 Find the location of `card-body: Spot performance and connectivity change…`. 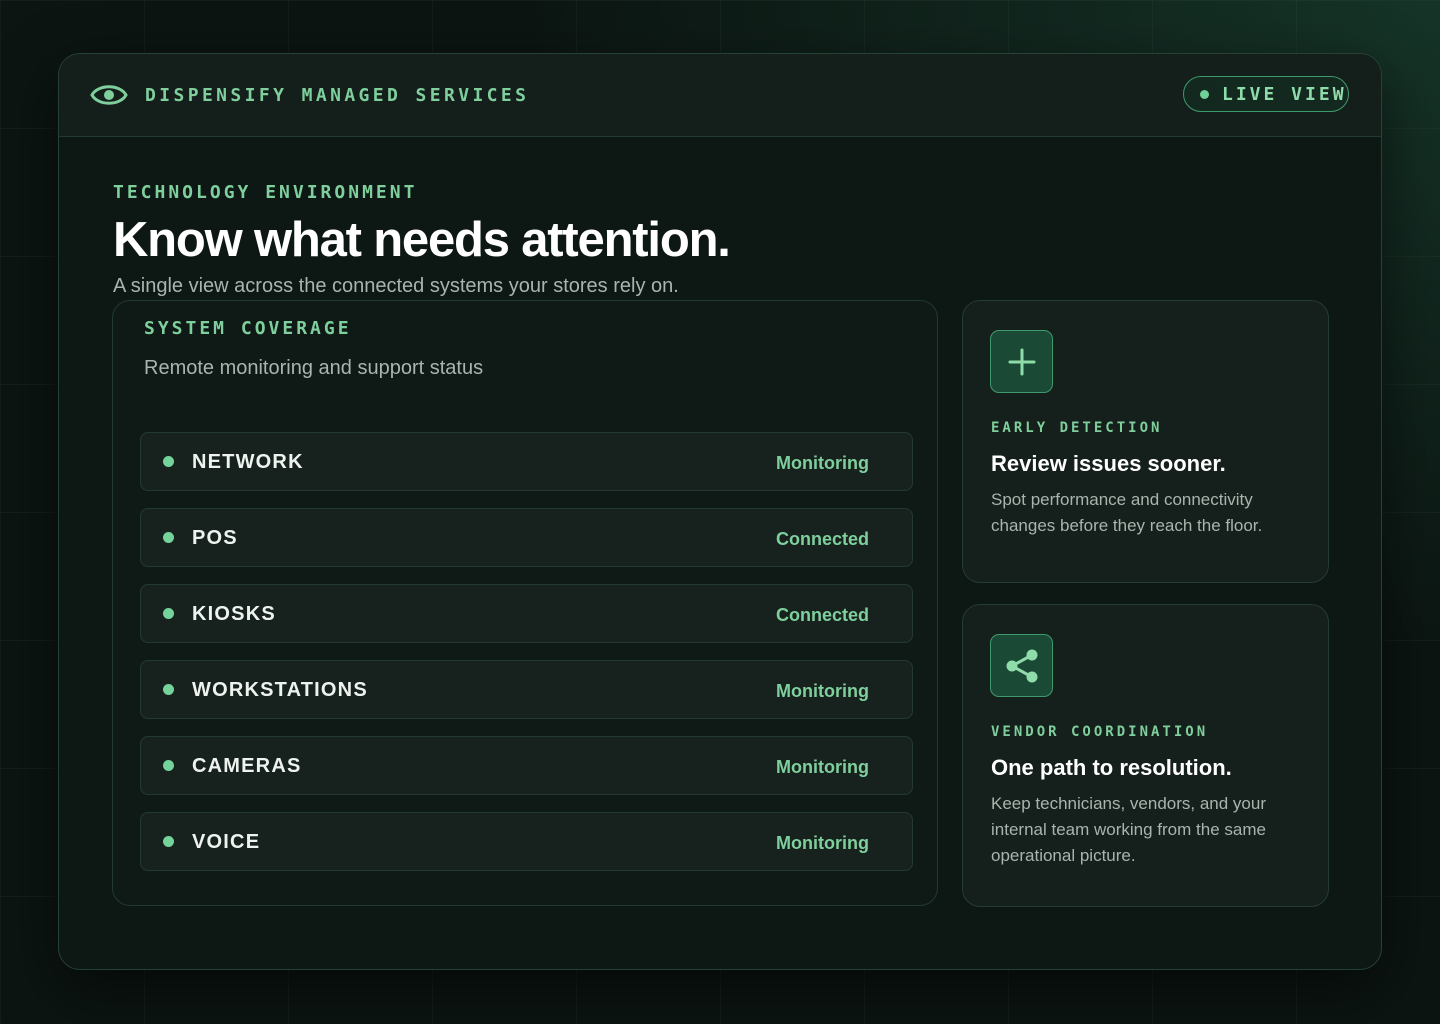

card-body: Spot performance and connectivity change… is located at coordinates (1127, 512).